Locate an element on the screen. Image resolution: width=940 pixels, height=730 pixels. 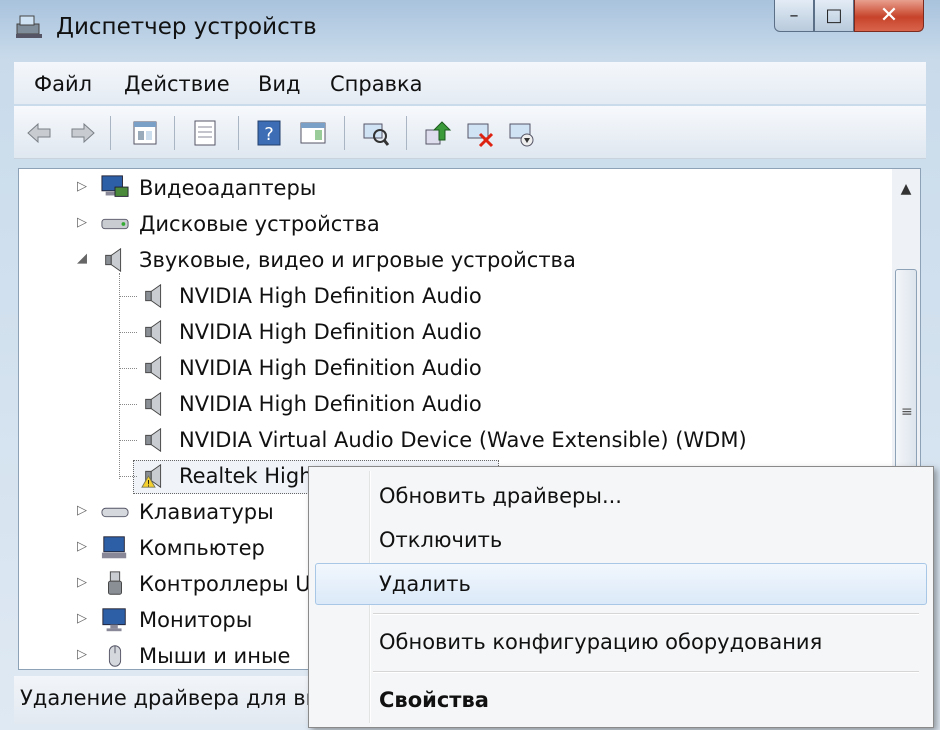
warning-speaker-icon: ! is located at coordinates (151, 475).